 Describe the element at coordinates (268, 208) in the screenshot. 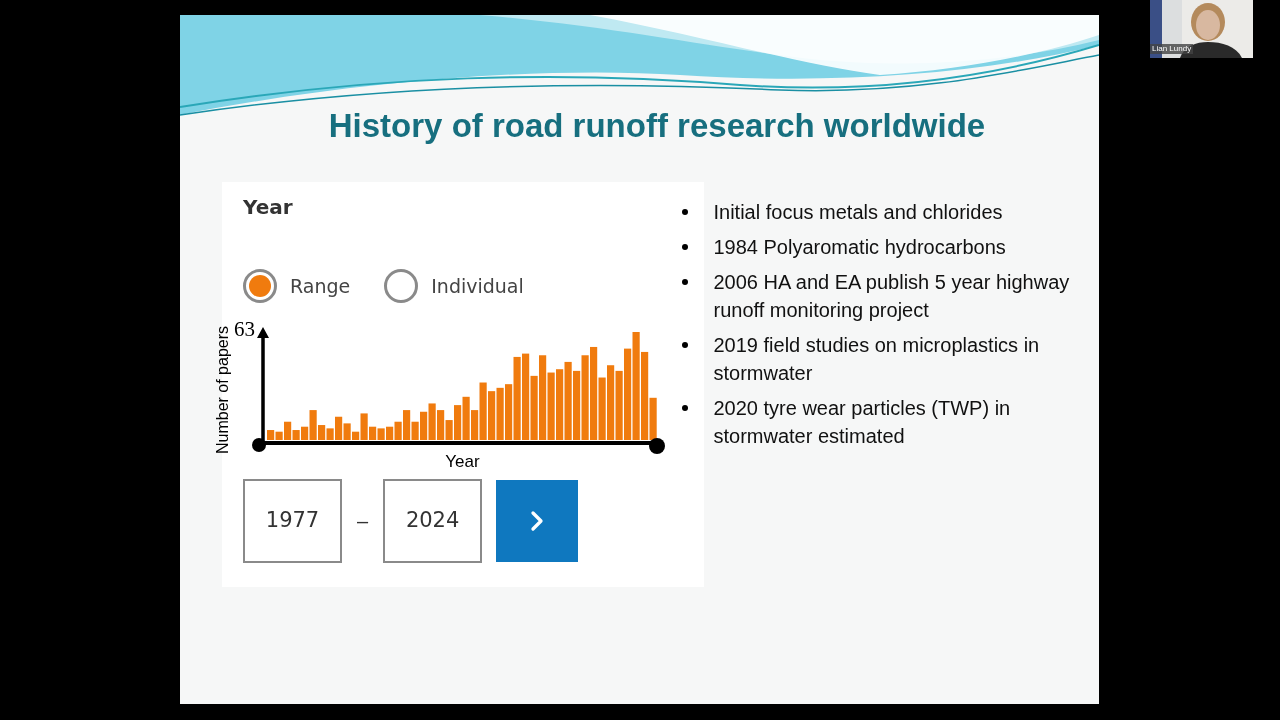

I see `filter-title: Year` at that location.